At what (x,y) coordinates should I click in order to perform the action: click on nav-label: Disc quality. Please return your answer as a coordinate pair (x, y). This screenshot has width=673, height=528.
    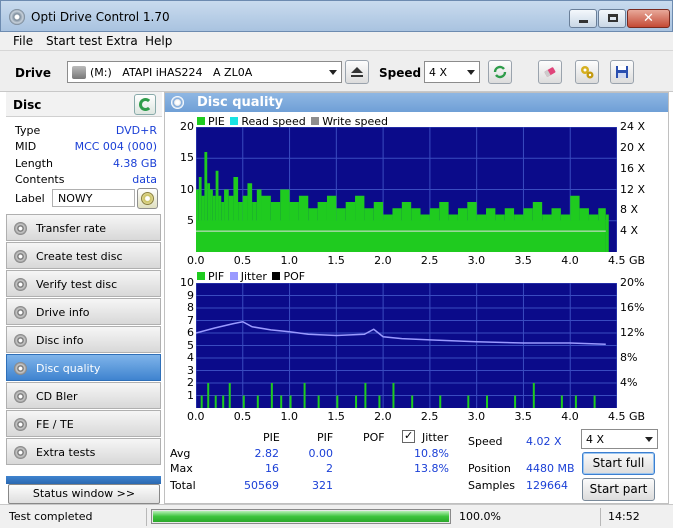
    Looking at the image, I should click on (68, 368).